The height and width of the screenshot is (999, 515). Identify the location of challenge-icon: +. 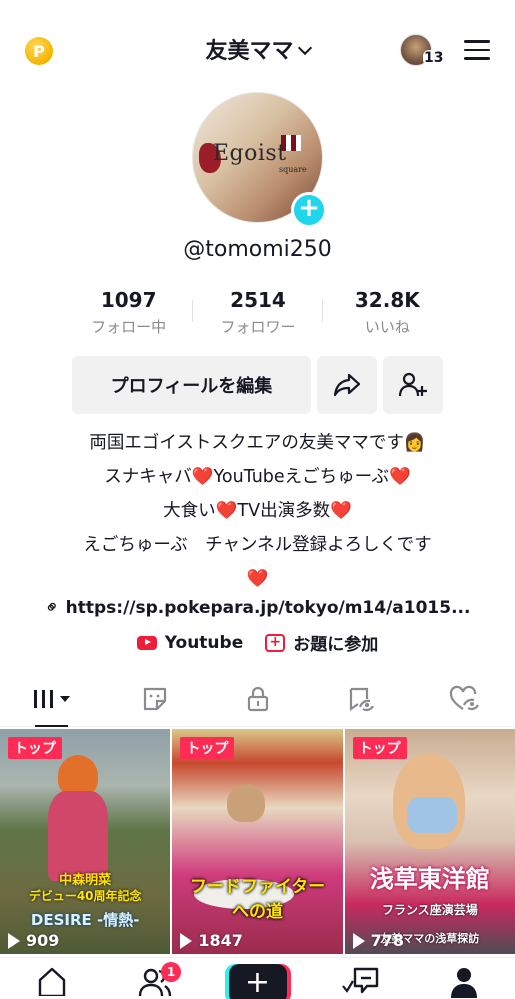
(275, 642).